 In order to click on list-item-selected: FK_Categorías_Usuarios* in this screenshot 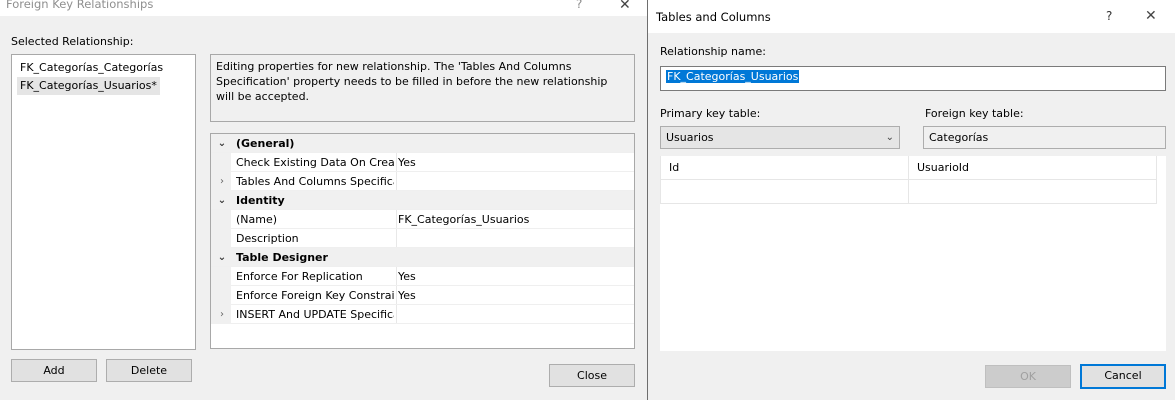, I will do `click(88, 86)`.